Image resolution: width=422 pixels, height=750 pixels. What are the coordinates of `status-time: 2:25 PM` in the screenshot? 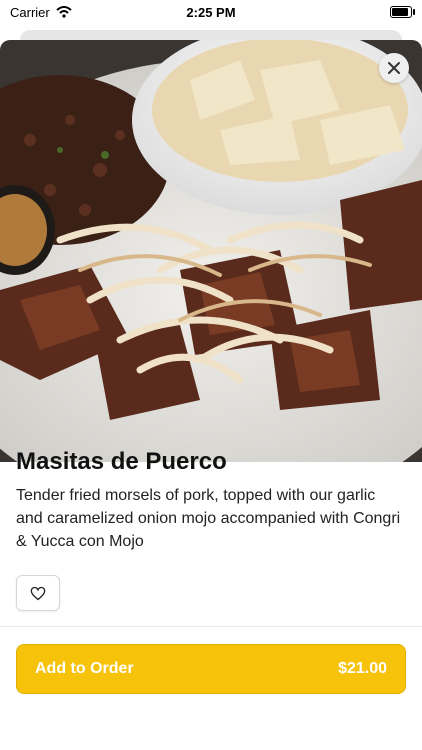 It's located at (211, 12).